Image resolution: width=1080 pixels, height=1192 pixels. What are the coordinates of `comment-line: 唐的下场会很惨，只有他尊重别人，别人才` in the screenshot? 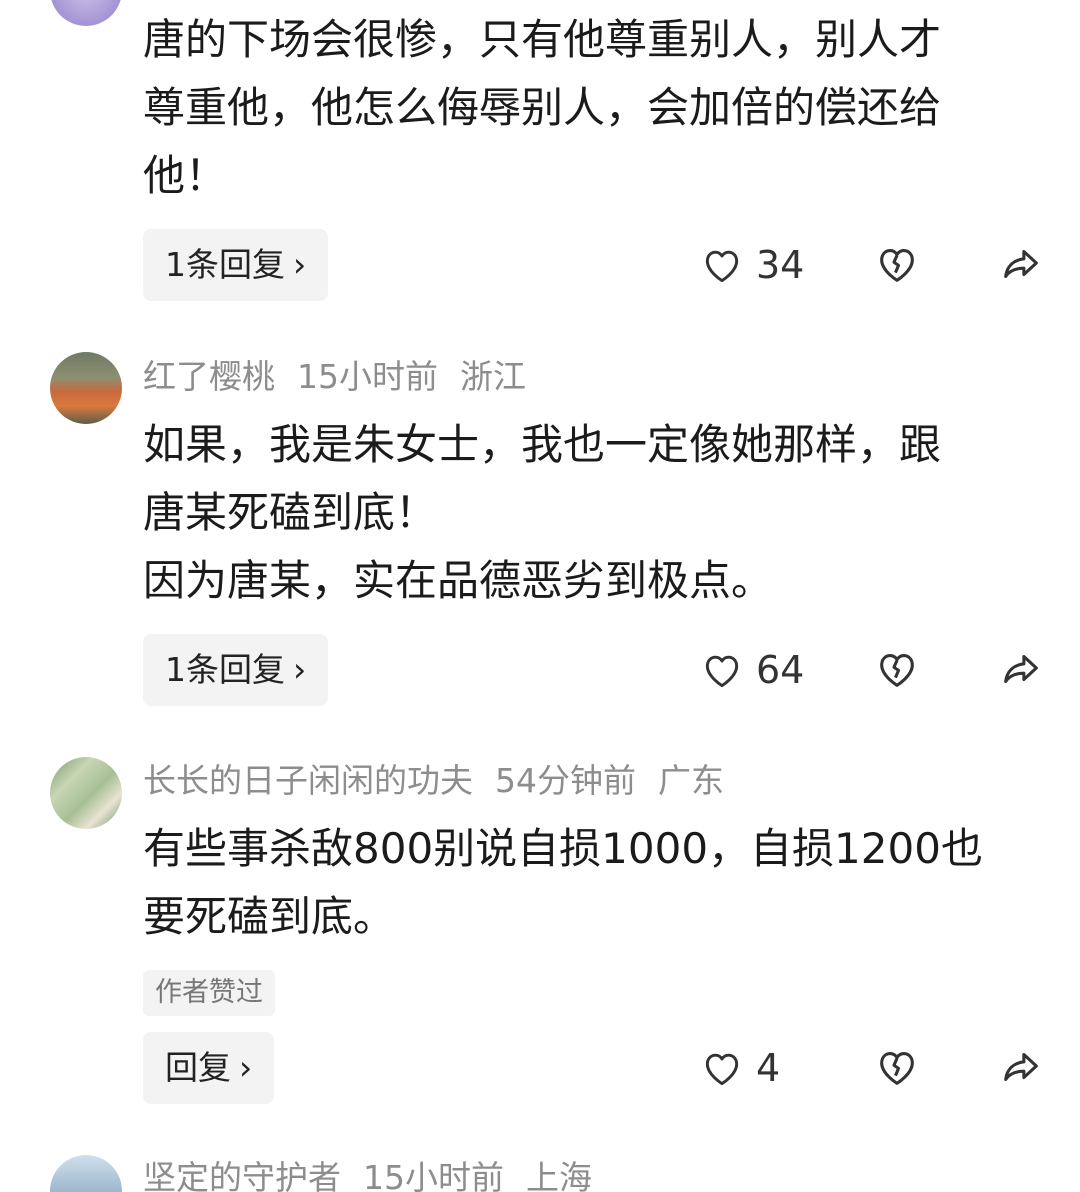 It's located at (542, 39).